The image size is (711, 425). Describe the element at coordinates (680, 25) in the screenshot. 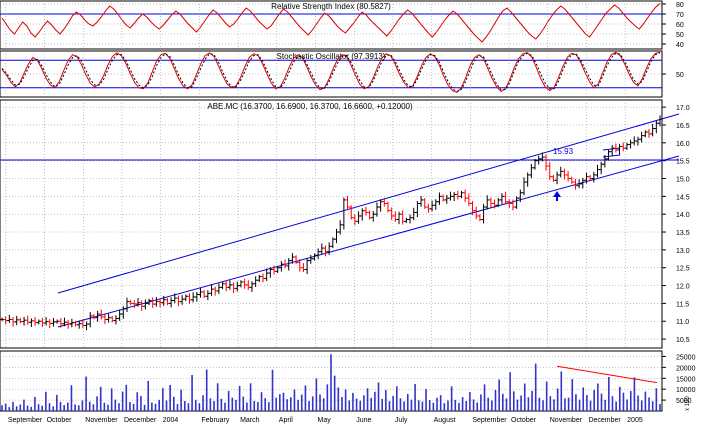

I see `y-tick-label: 60` at that location.